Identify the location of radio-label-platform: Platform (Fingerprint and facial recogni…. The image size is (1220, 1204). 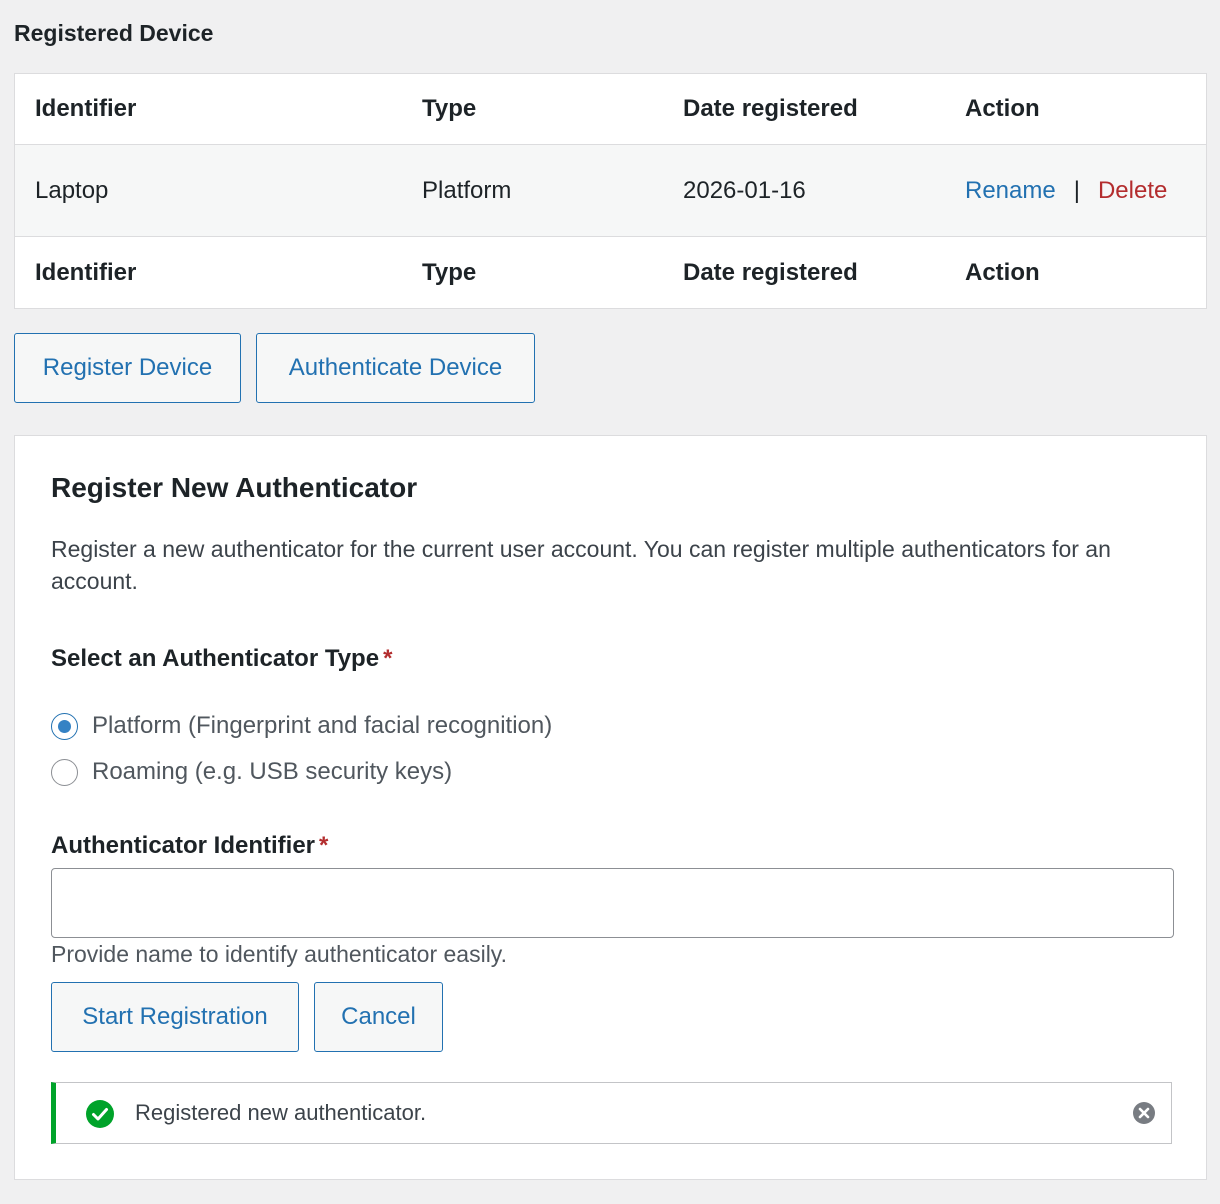
(322, 726).